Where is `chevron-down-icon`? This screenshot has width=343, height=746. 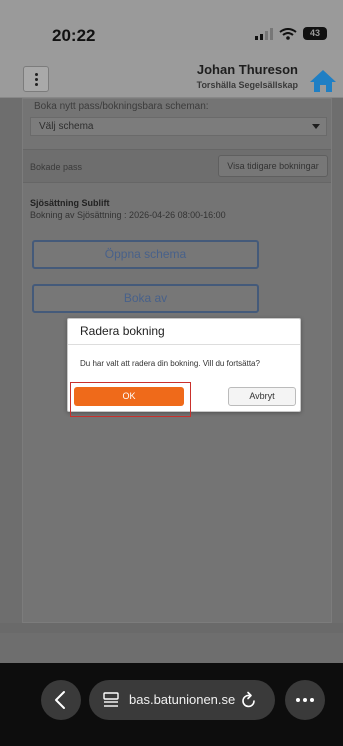
chevron-down-icon is located at coordinates (316, 126).